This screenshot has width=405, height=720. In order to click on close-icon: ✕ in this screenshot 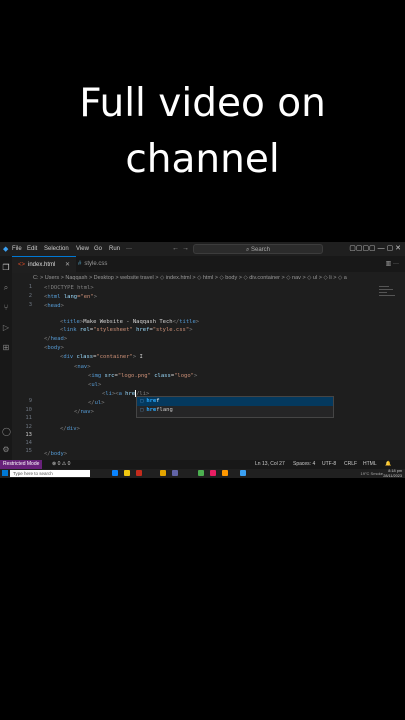, I will do `click(67, 265)`.